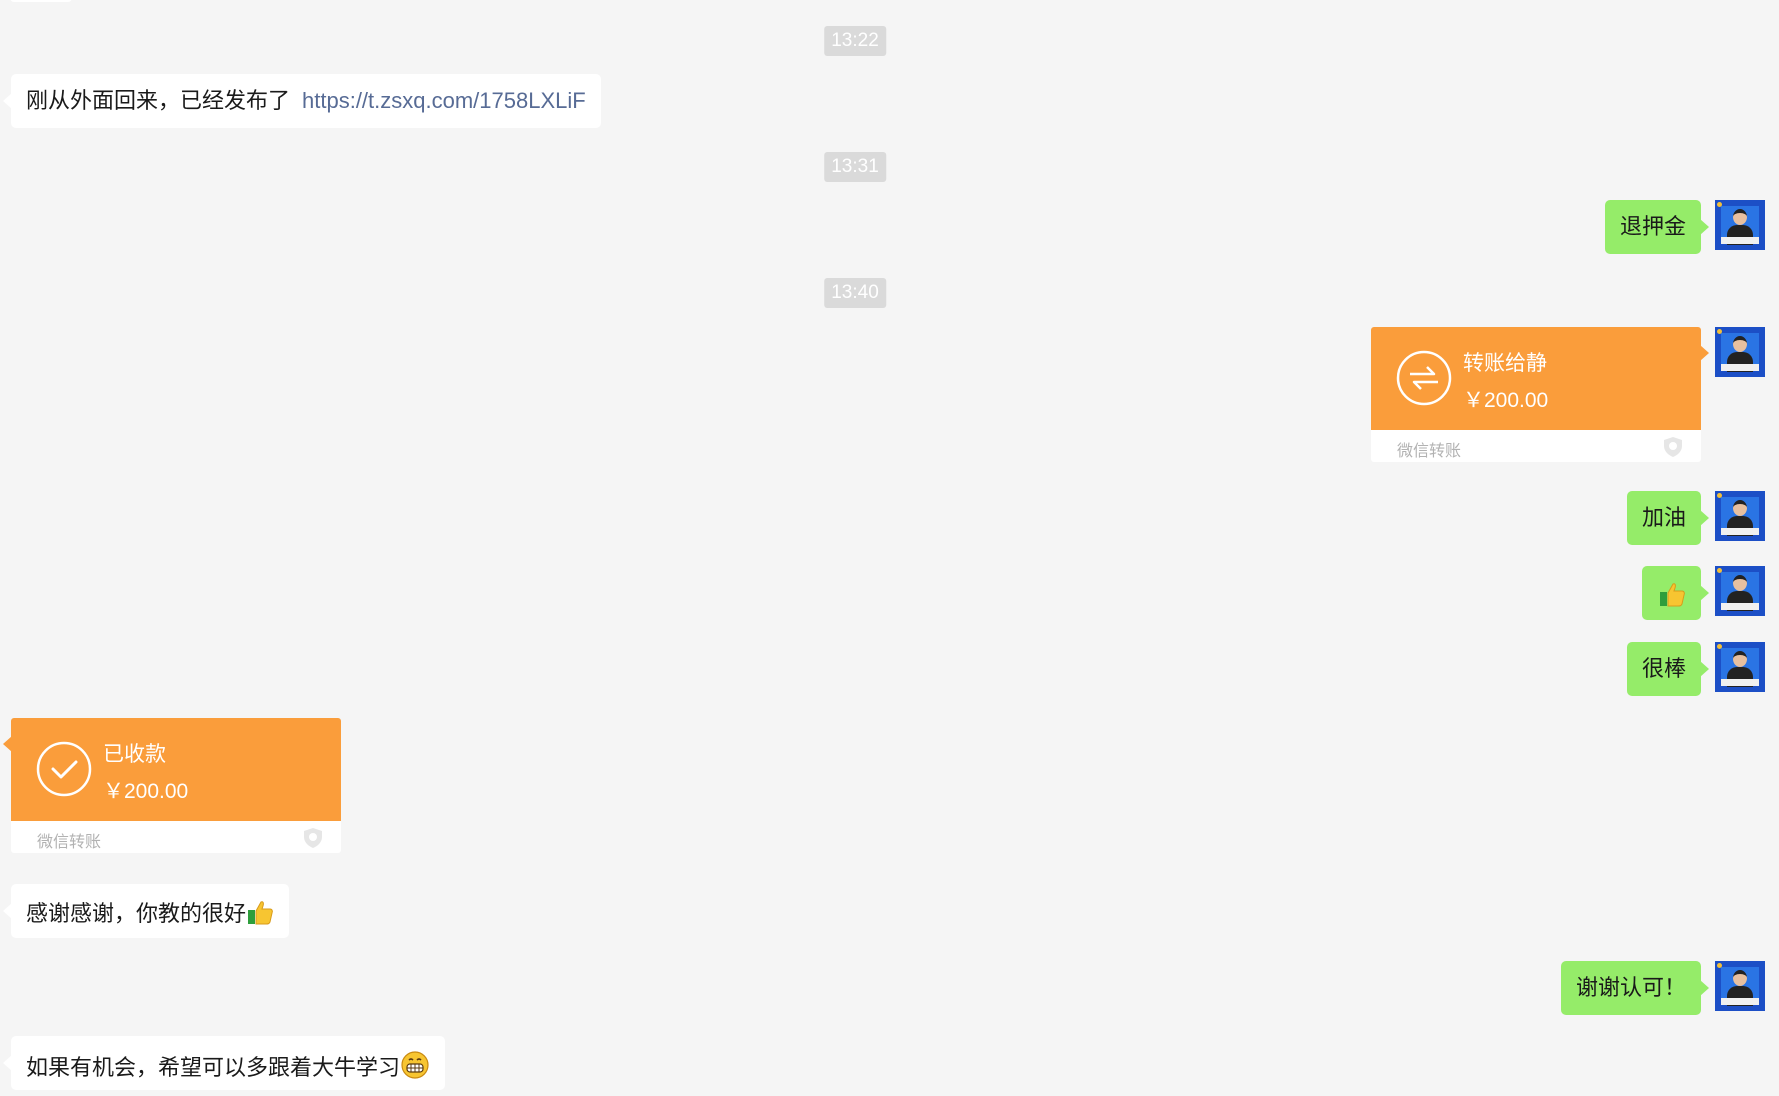 The height and width of the screenshot is (1096, 1779). I want to click on message-bubble-incoming: 如果有机会，希望可以多跟着大牛学习, so click(224, 1063).